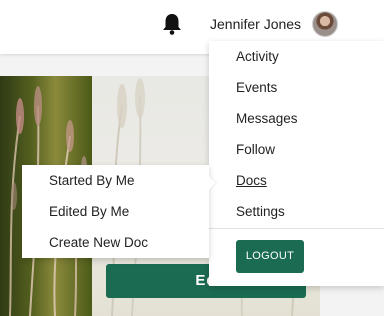 Image resolution: width=384 pixels, height=316 pixels. I want to click on bell-icon, so click(172, 24).